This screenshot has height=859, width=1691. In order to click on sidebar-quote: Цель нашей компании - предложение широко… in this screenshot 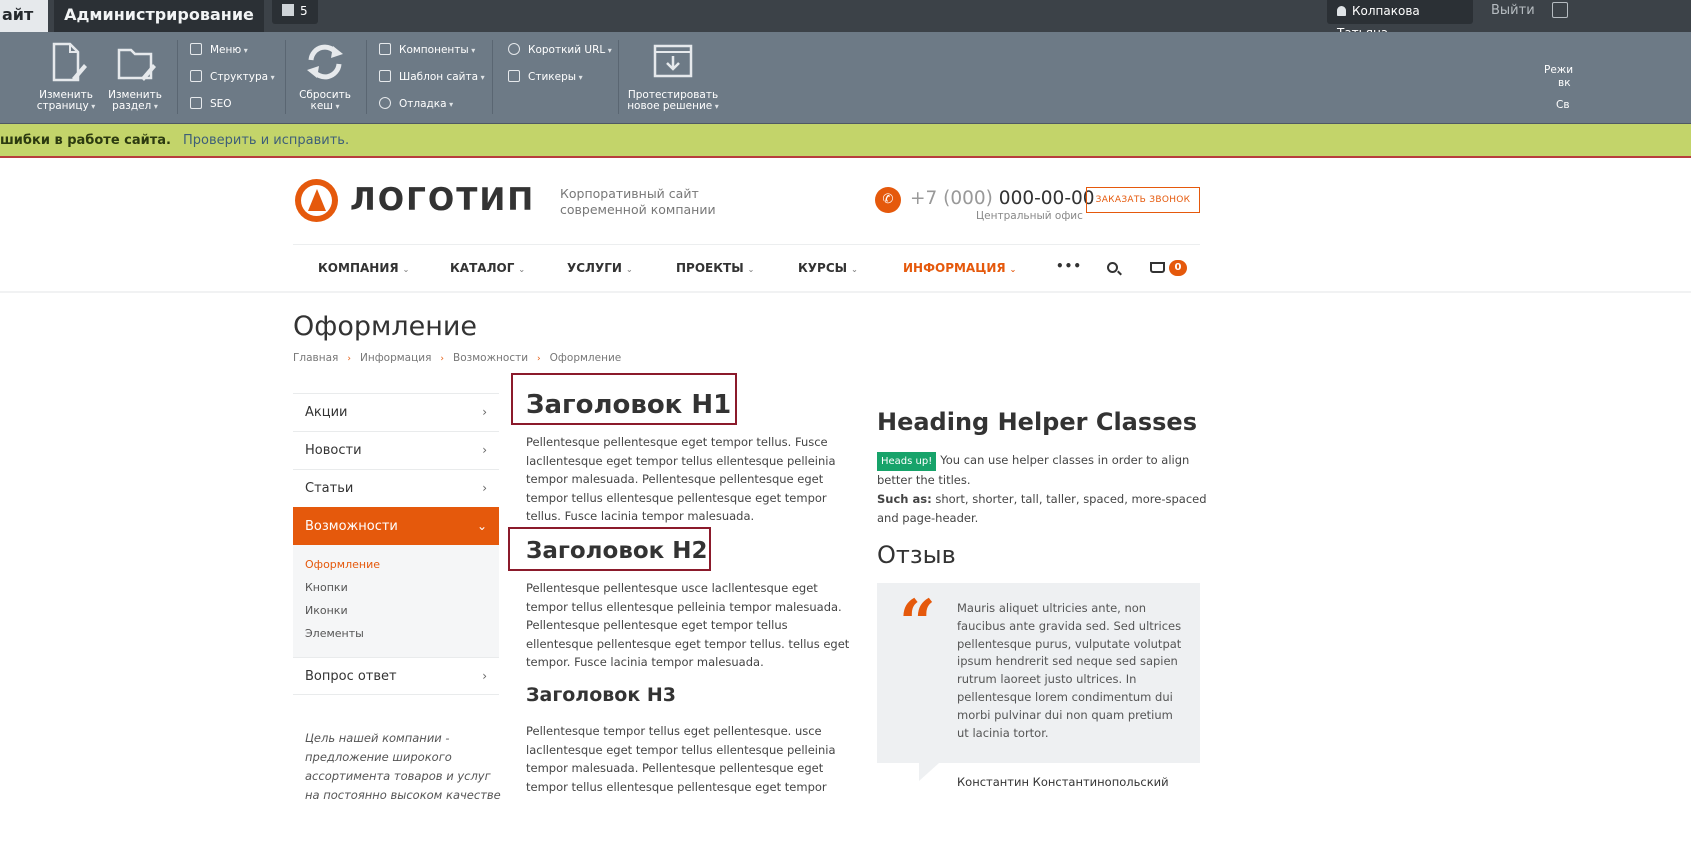, I will do `click(403, 766)`.